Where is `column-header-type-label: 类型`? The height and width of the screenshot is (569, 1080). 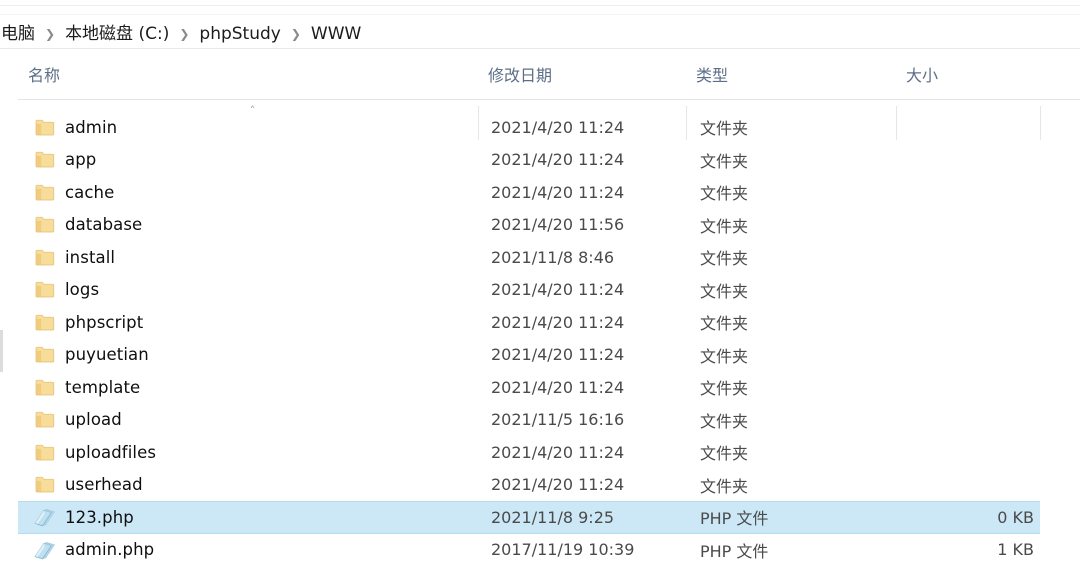
column-header-type-label: 类型 is located at coordinates (712, 75).